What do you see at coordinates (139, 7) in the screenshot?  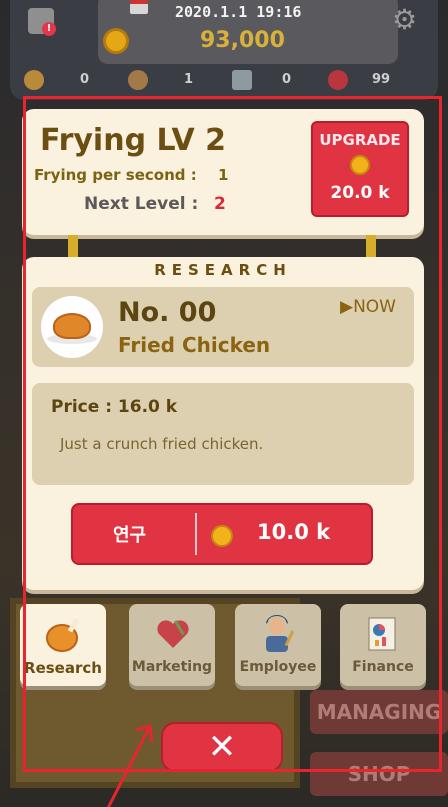 I see `calendar-icon` at bounding box center [139, 7].